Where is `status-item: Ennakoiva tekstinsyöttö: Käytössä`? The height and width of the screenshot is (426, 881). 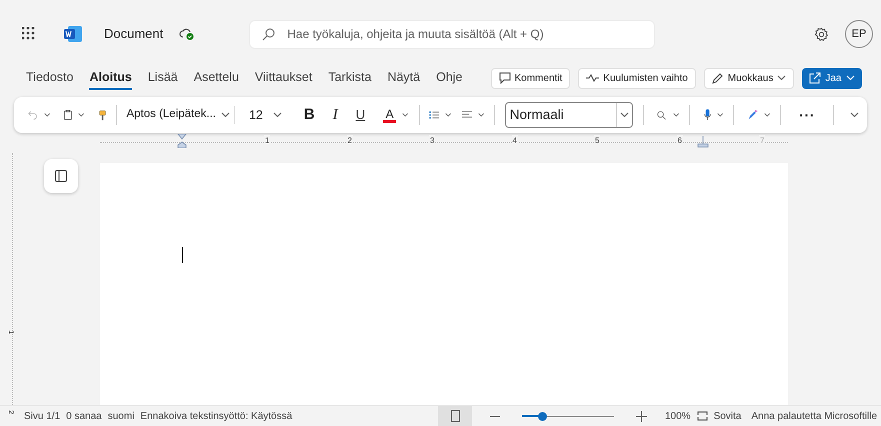 status-item: Ennakoiva tekstinsyöttö: Käytössä is located at coordinates (216, 417).